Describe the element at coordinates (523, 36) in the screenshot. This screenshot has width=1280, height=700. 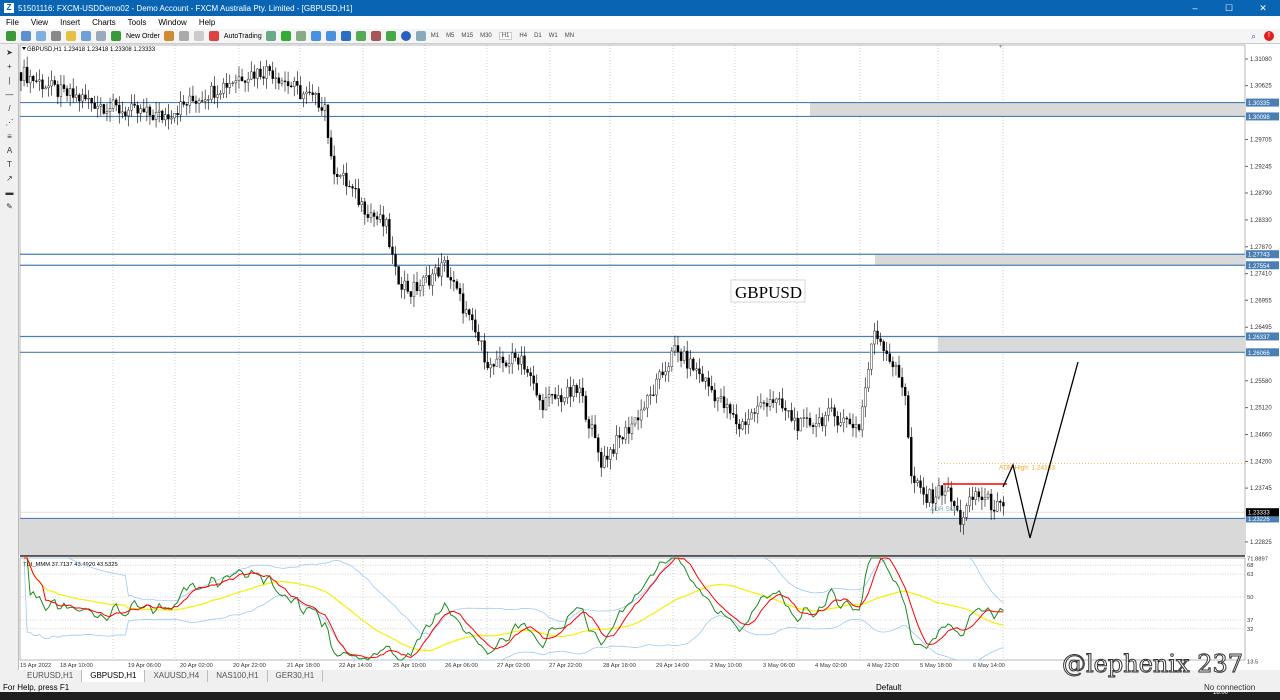
I see `tf-h4: H4` at that location.